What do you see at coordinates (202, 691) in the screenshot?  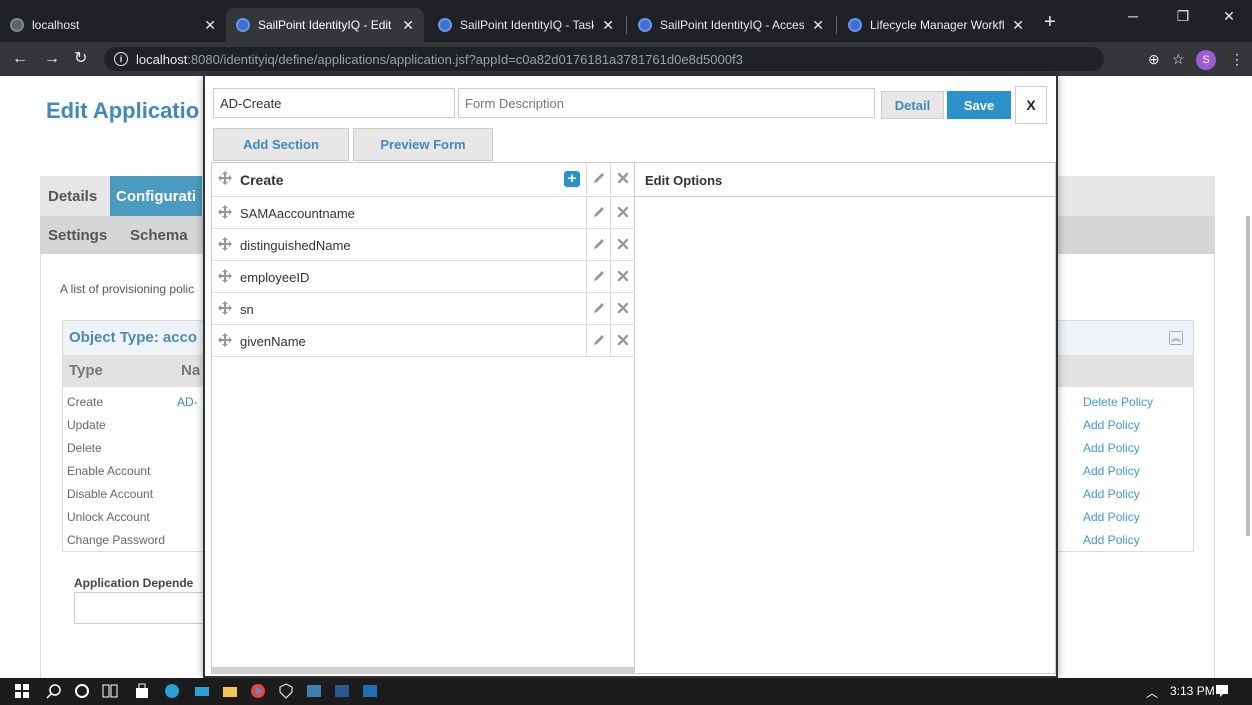 I see `mail-icon` at bounding box center [202, 691].